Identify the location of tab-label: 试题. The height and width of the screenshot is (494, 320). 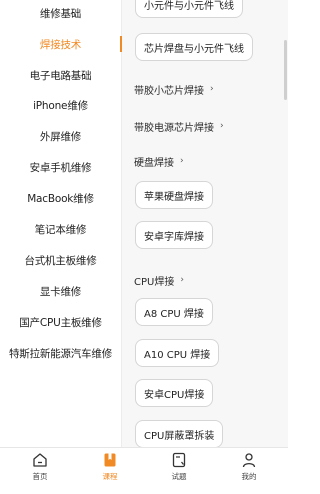
(179, 476).